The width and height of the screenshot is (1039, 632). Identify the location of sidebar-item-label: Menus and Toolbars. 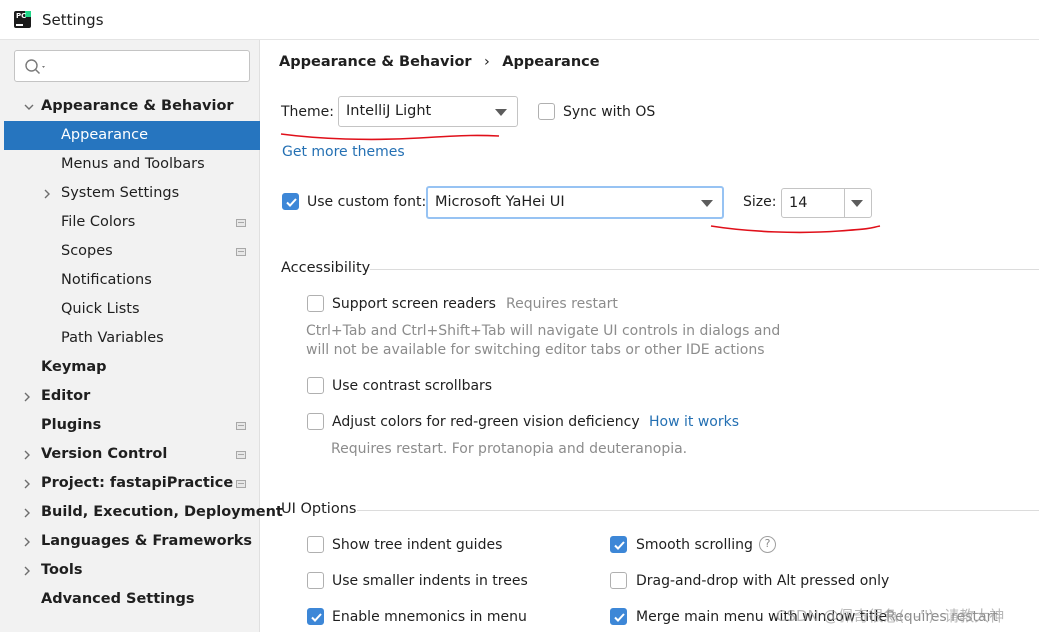
(133, 164).